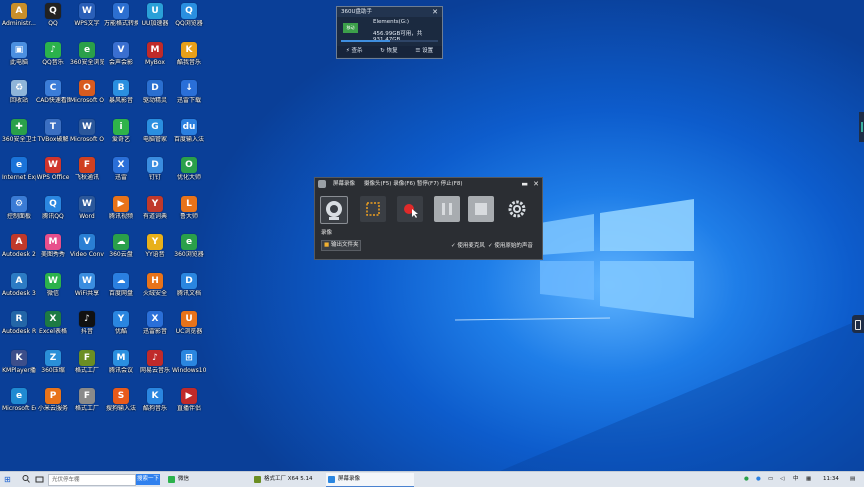 The height and width of the screenshot is (489, 864). I want to click on volume-icon: ◁, so click(782, 479).